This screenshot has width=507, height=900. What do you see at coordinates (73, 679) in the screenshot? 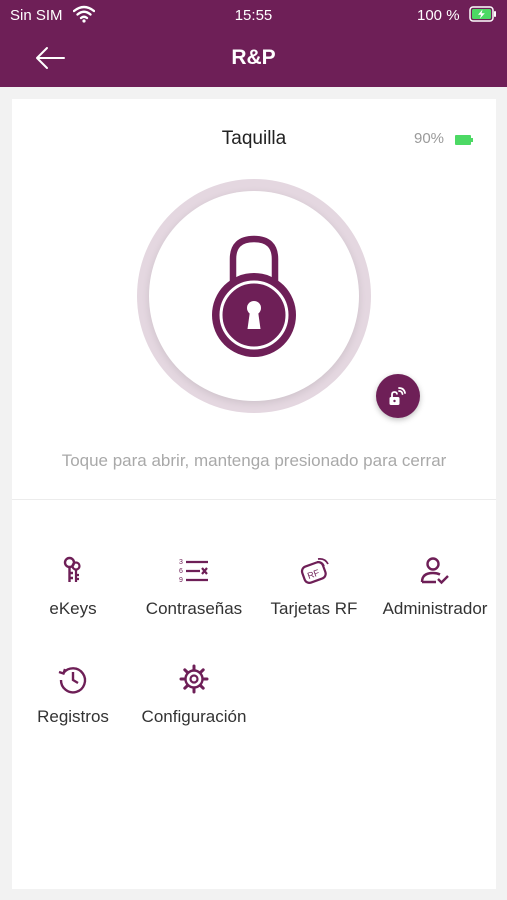
I see `history-icon` at bounding box center [73, 679].